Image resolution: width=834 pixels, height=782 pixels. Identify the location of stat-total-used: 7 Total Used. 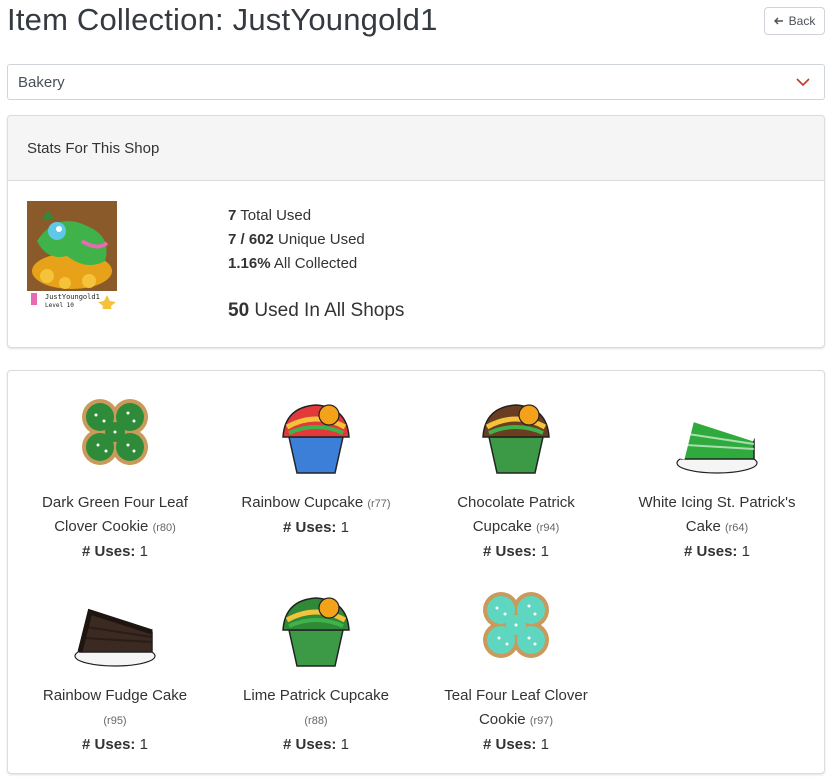
(270, 215).